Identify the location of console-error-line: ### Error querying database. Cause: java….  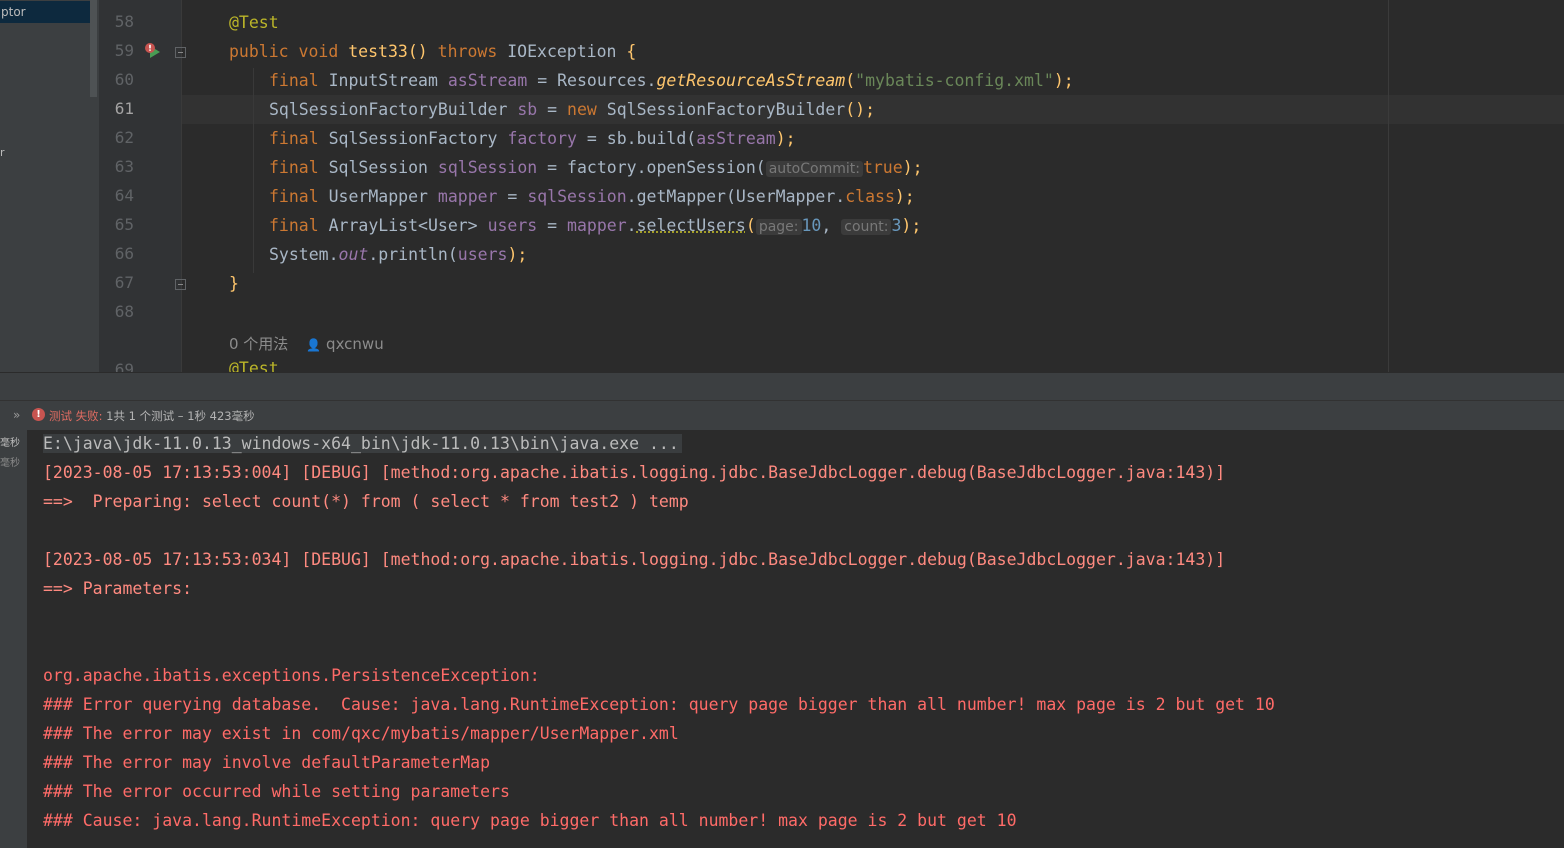
(659, 704).